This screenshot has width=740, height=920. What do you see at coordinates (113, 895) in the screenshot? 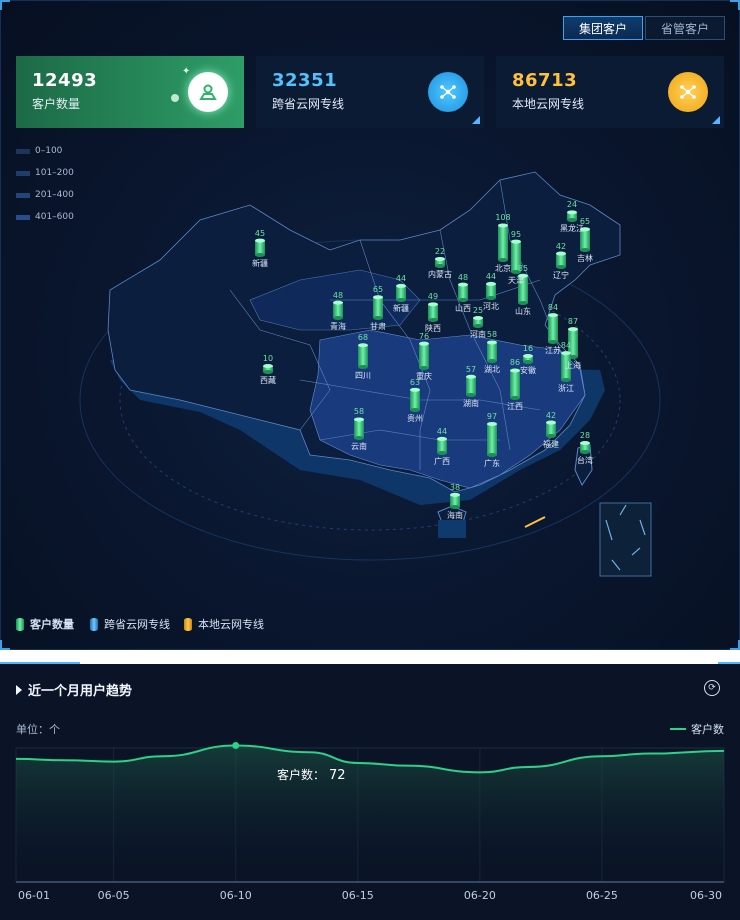
I see `x-tick-label: 06-05` at bounding box center [113, 895].